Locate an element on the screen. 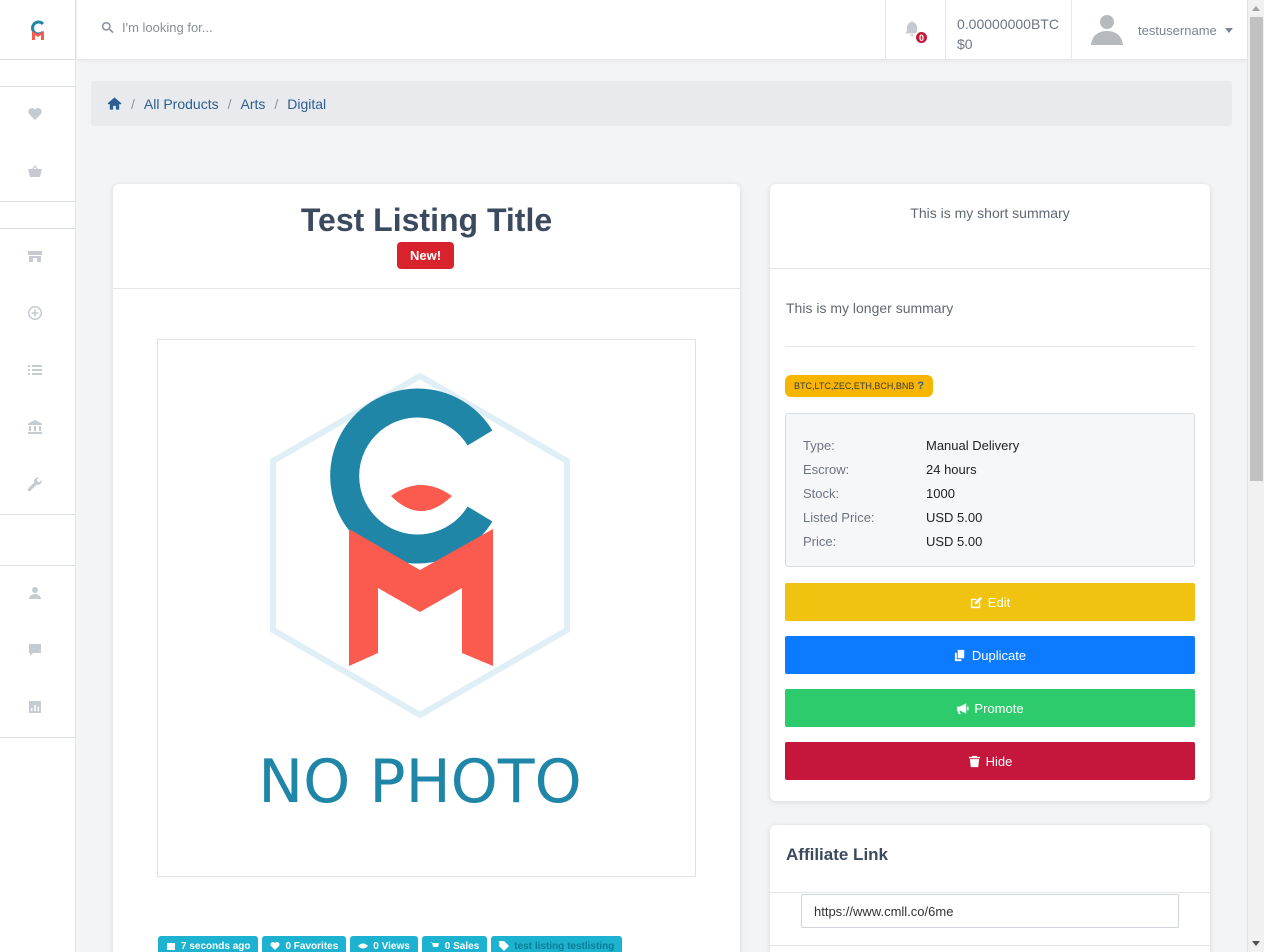 This screenshot has width=1264, height=952. cart-icon is located at coordinates (434, 944).